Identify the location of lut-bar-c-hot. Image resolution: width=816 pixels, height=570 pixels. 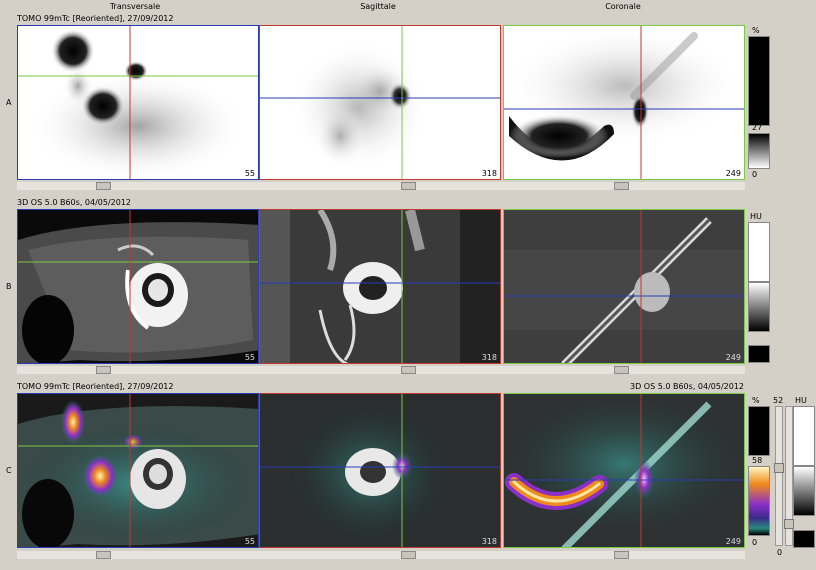
(759, 501).